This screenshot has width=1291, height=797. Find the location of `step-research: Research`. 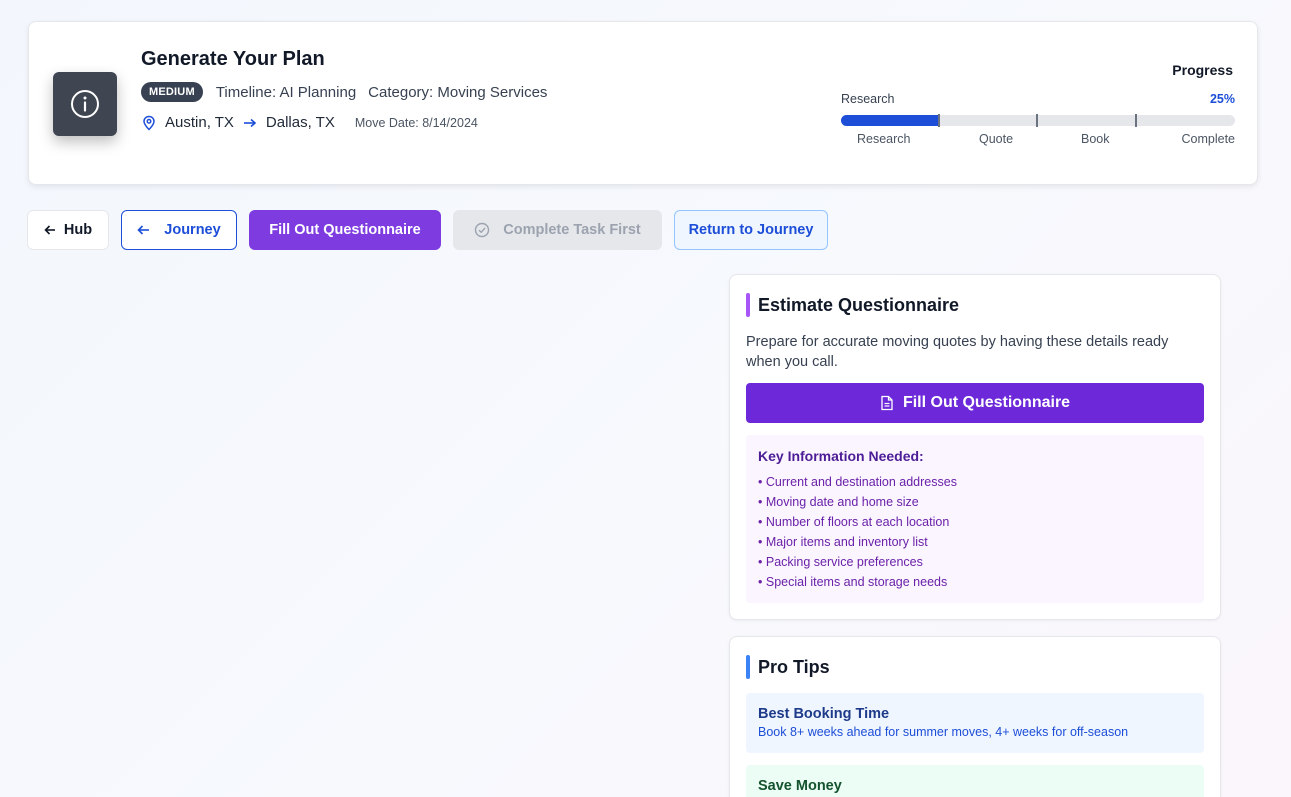

step-research: Research is located at coordinates (884, 139).